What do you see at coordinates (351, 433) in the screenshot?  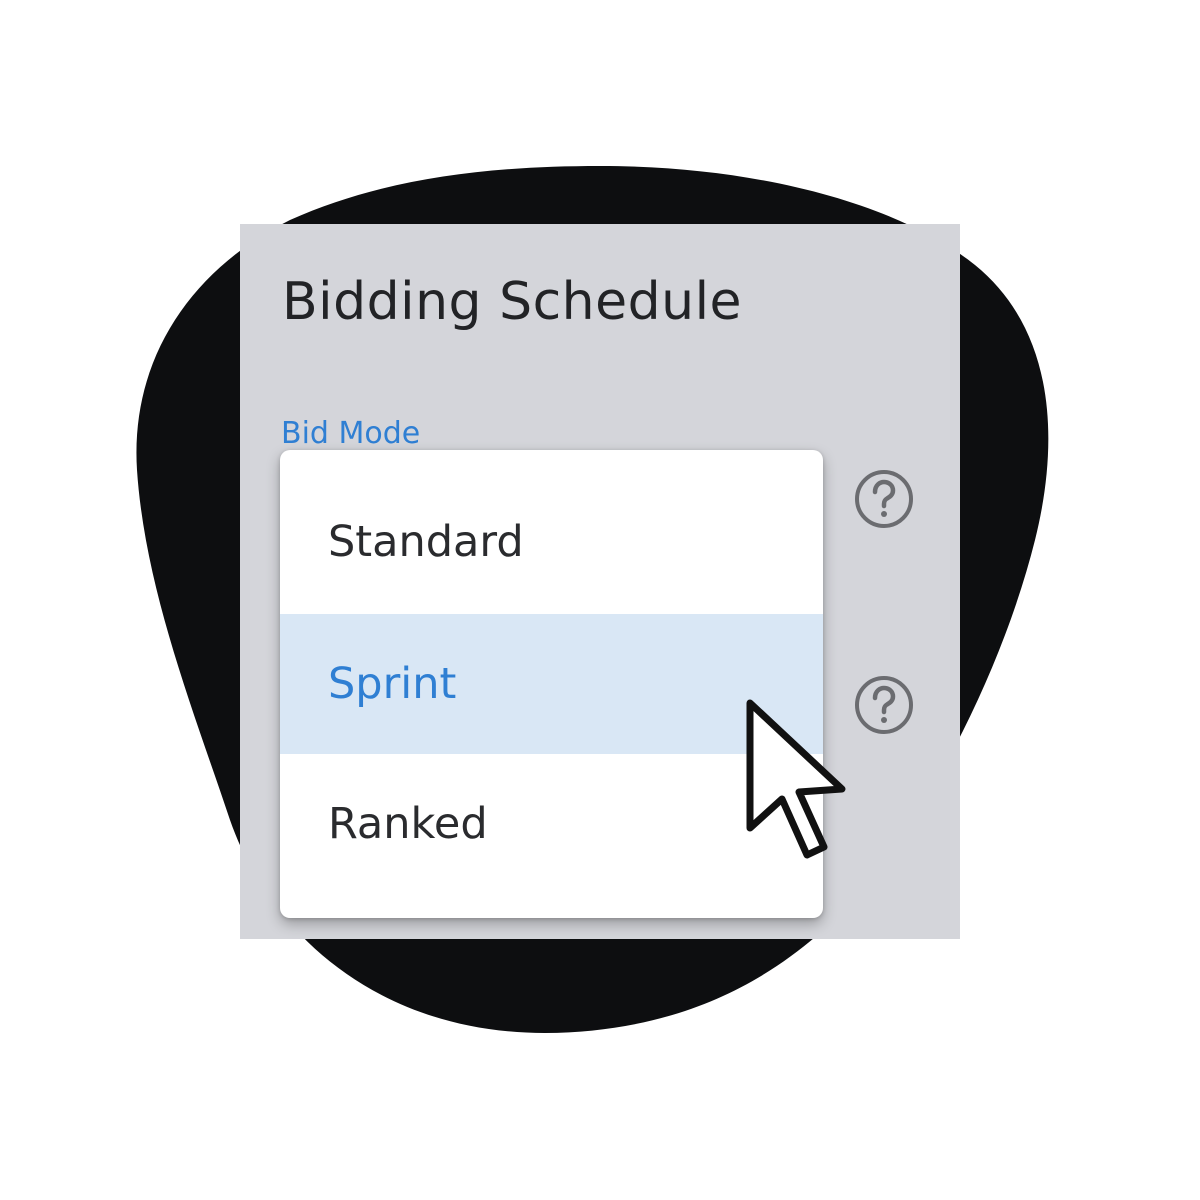 I see `bid-mode-label: Bid Mode` at bounding box center [351, 433].